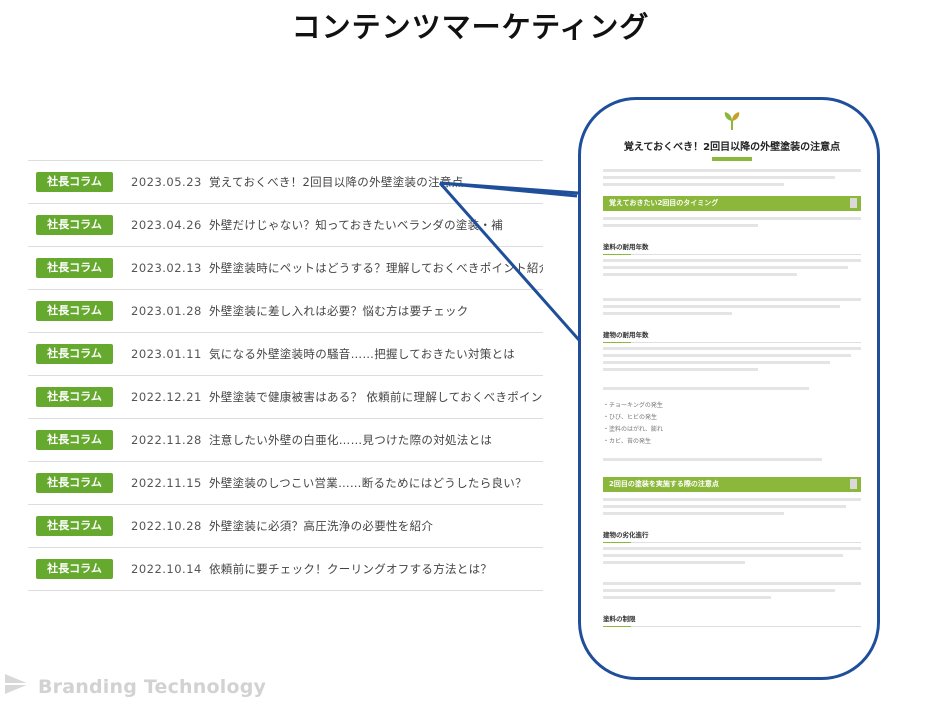 The height and width of the screenshot is (706, 941). What do you see at coordinates (470, 27) in the screenshot?
I see `page-title: コンテンツマーケティング` at bounding box center [470, 27].